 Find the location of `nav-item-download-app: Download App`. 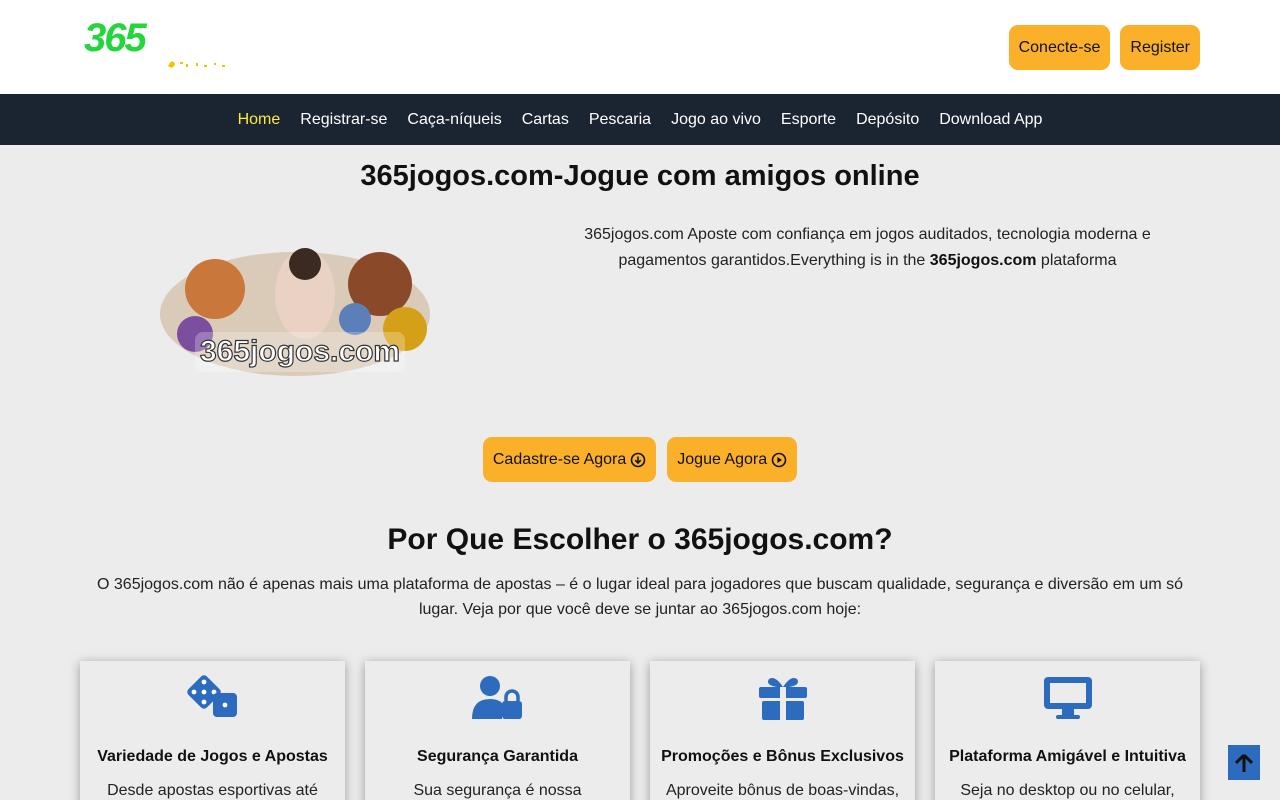

nav-item-download-app: Download App is located at coordinates (990, 119).